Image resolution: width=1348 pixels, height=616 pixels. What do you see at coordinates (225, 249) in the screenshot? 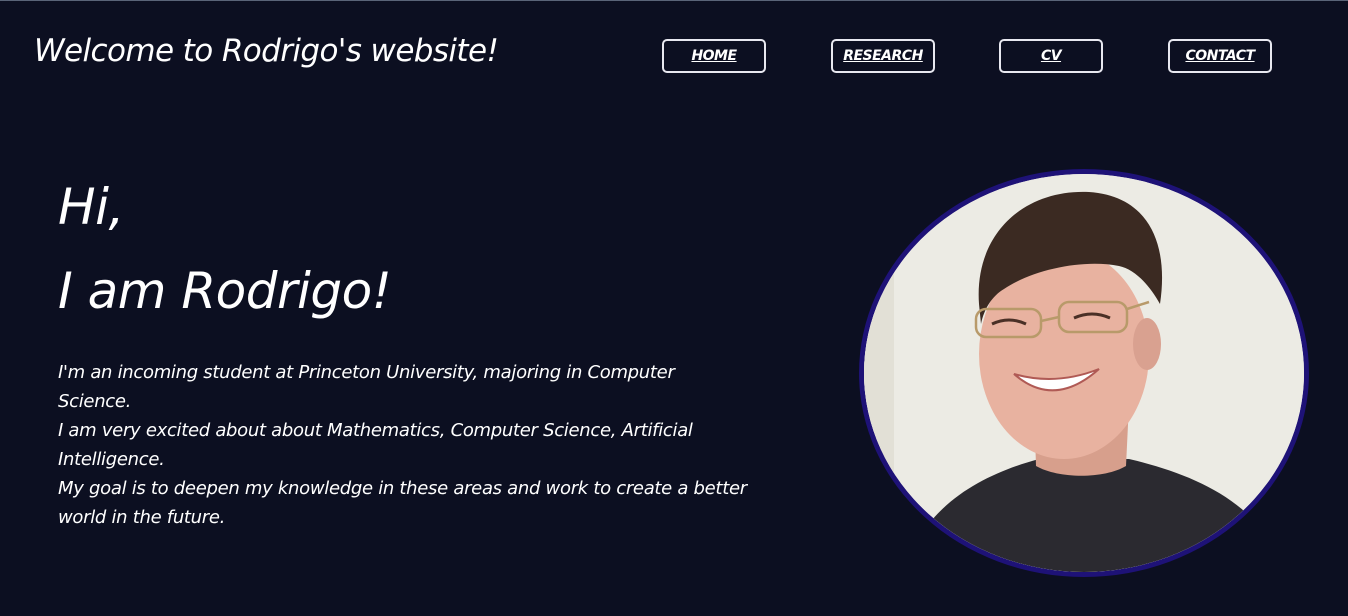
I see `hero-greeting: Hi, I am Rodrigo!` at bounding box center [225, 249].